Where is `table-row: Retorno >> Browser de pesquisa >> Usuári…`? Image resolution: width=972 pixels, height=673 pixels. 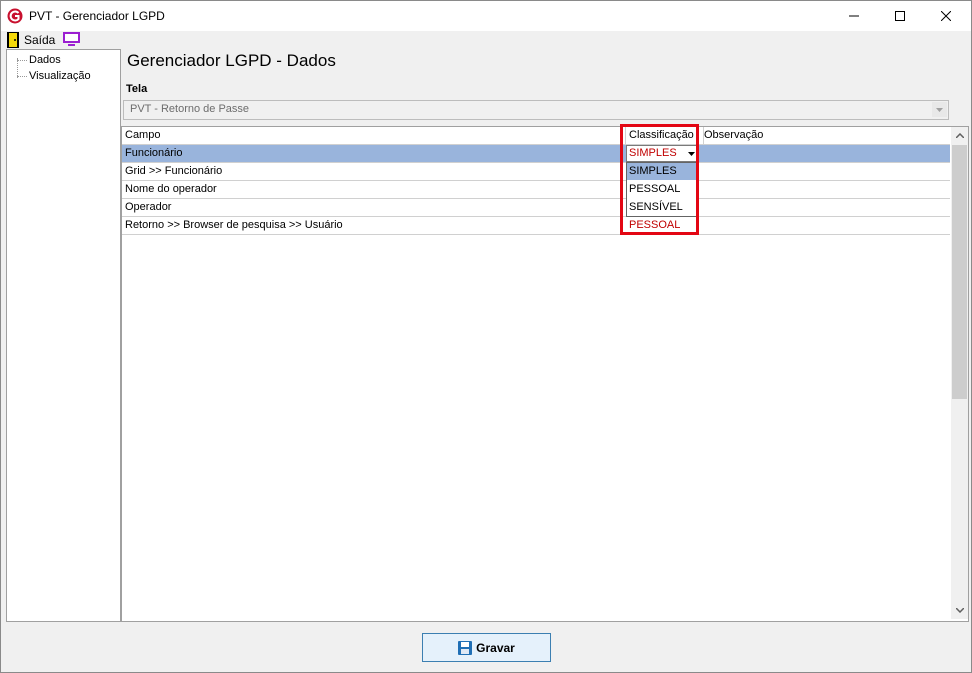
table-row: Retorno >> Browser de pesquisa >> Usuári… is located at coordinates (536, 226).